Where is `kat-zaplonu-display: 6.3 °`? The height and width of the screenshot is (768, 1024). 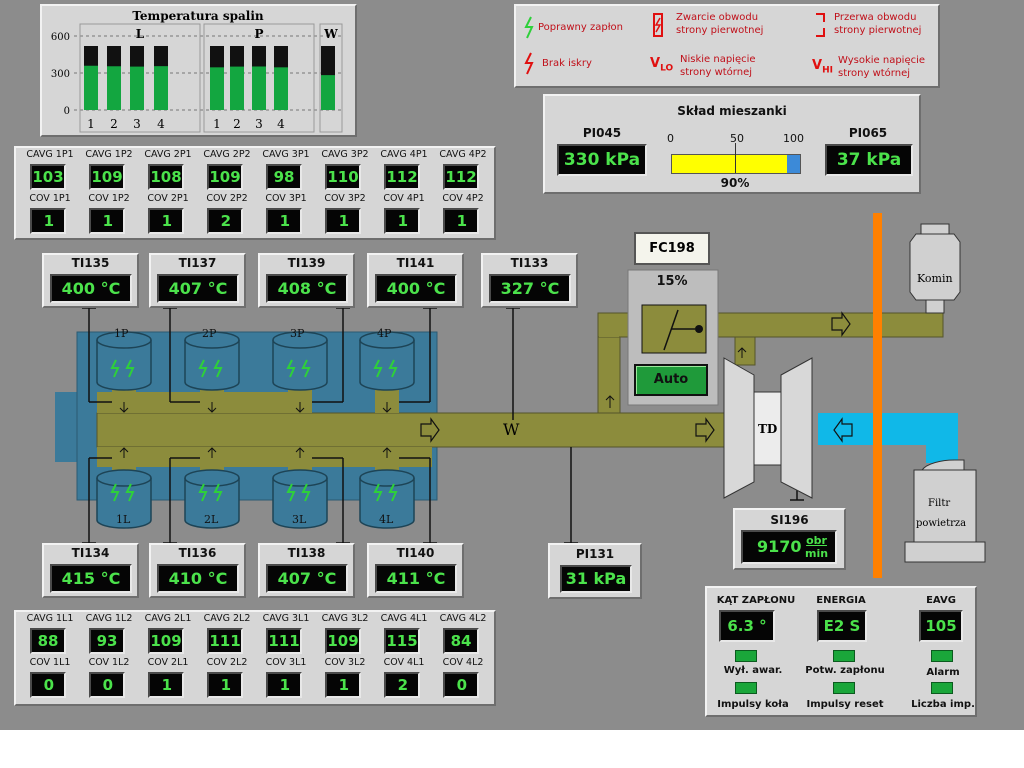 kat-zaplonu-display: 6.3 ° is located at coordinates (747, 626).